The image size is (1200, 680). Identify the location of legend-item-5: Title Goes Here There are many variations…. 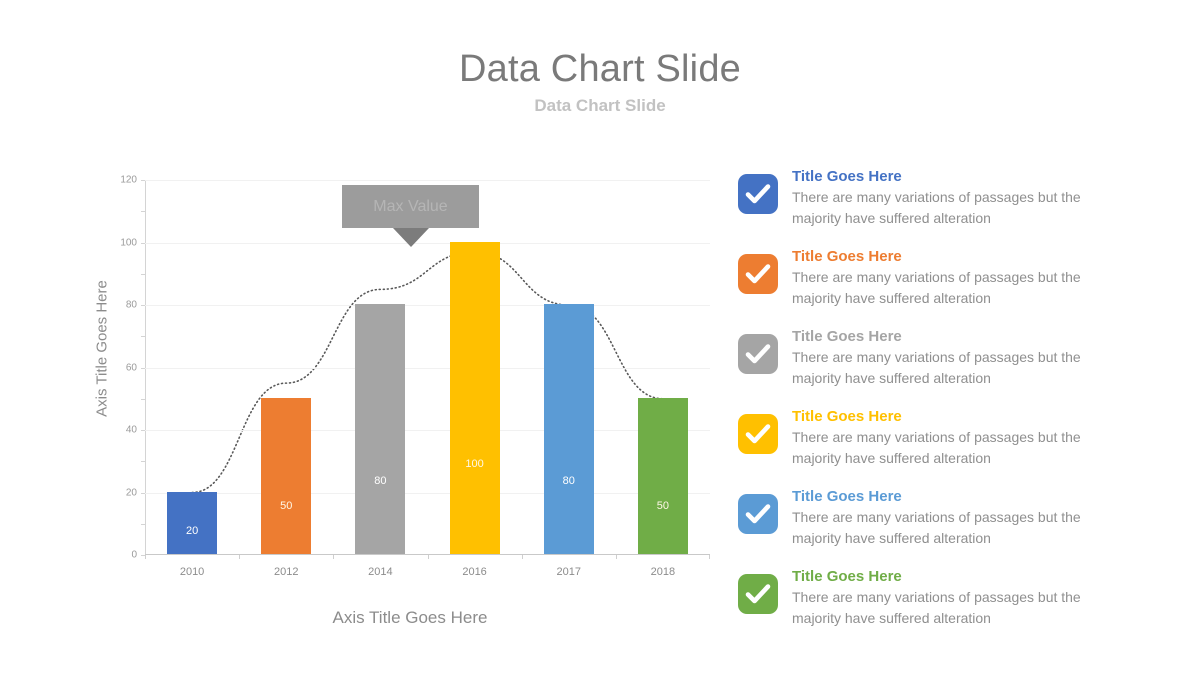
(948, 517).